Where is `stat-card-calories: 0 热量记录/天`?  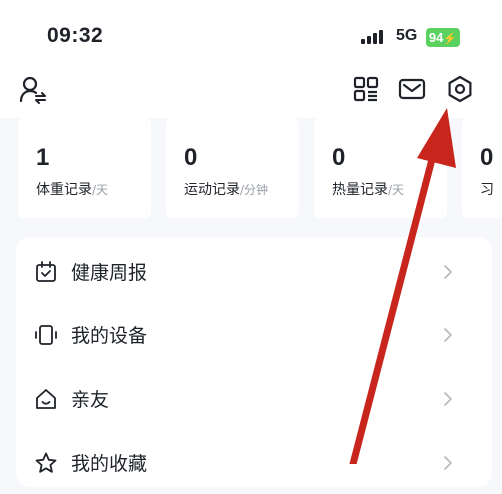
stat-card-calories: 0 热量记录/天 is located at coordinates (380, 168).